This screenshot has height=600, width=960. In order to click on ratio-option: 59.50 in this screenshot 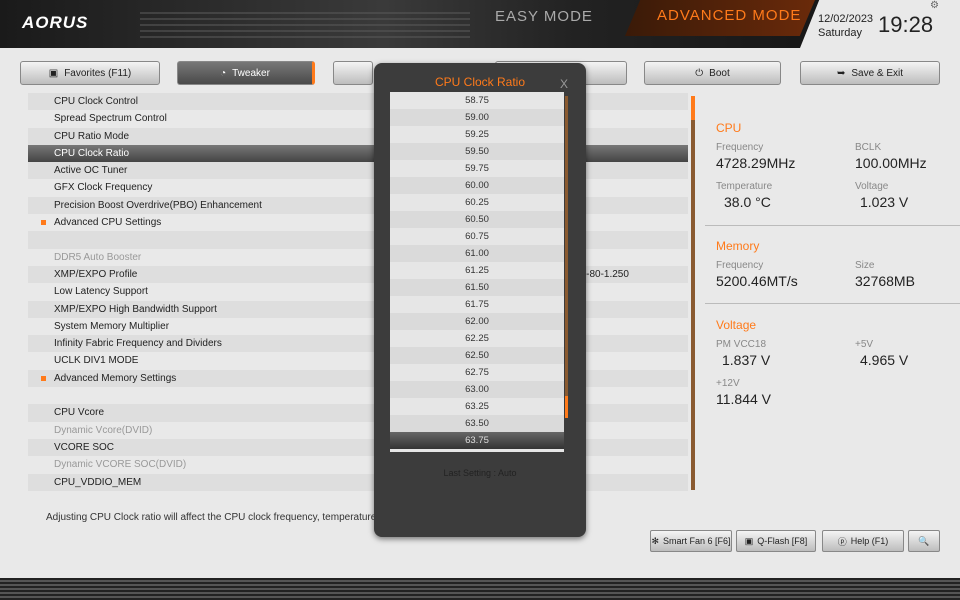, I will do `click(477, 151)`.